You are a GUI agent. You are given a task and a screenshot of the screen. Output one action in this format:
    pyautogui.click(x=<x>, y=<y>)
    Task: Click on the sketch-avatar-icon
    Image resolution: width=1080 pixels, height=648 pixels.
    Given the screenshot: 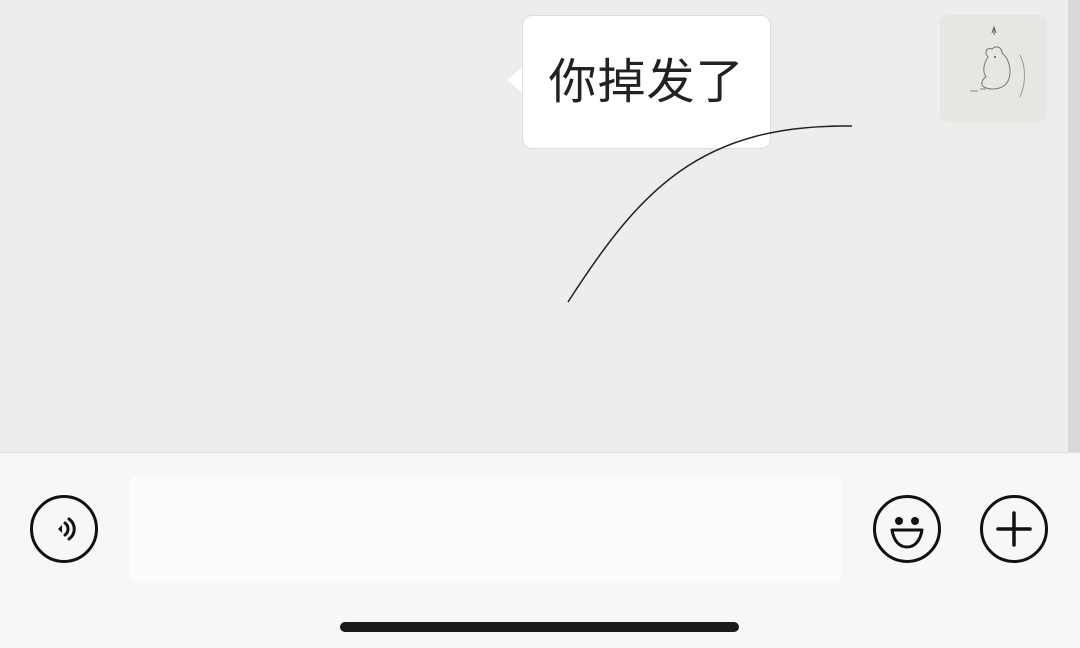 What is the action you would take?
    pyautogui.click(x=993, y=68)
    